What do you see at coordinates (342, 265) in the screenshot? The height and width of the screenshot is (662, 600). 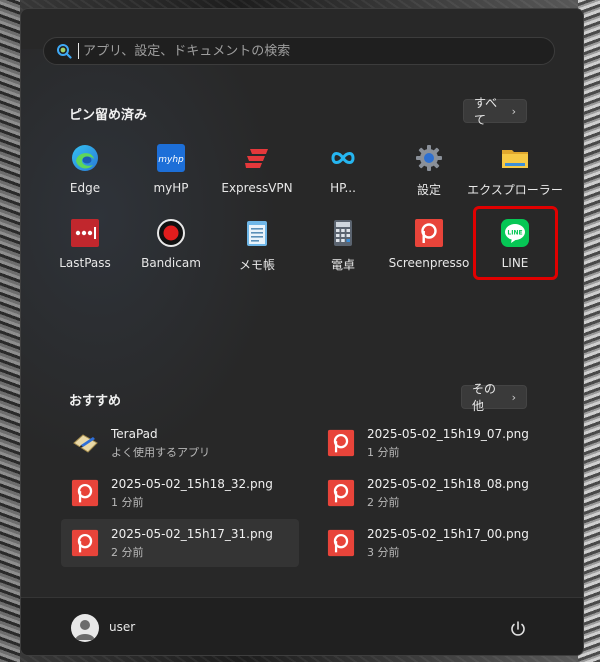 I see `app-label: 電卓` at bounding box center [342, 265].